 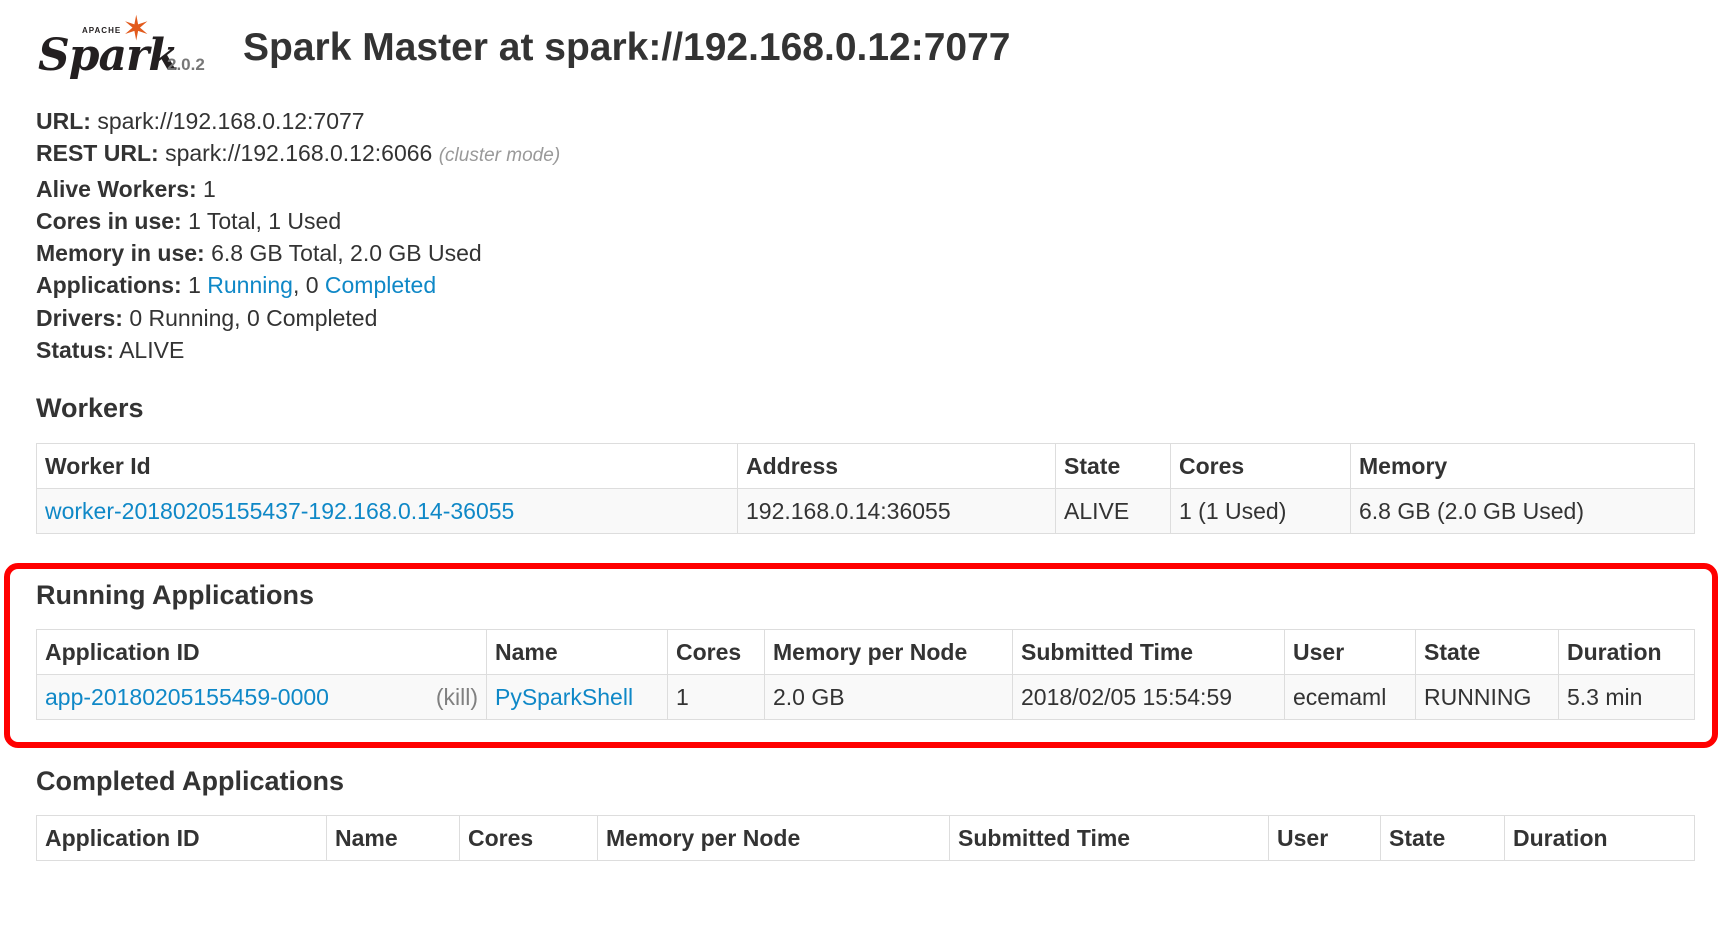 What do you see at coordinates (90, 408) in the screenshot?
I see `workers-title: Workers` at bounding box center [90, 408].